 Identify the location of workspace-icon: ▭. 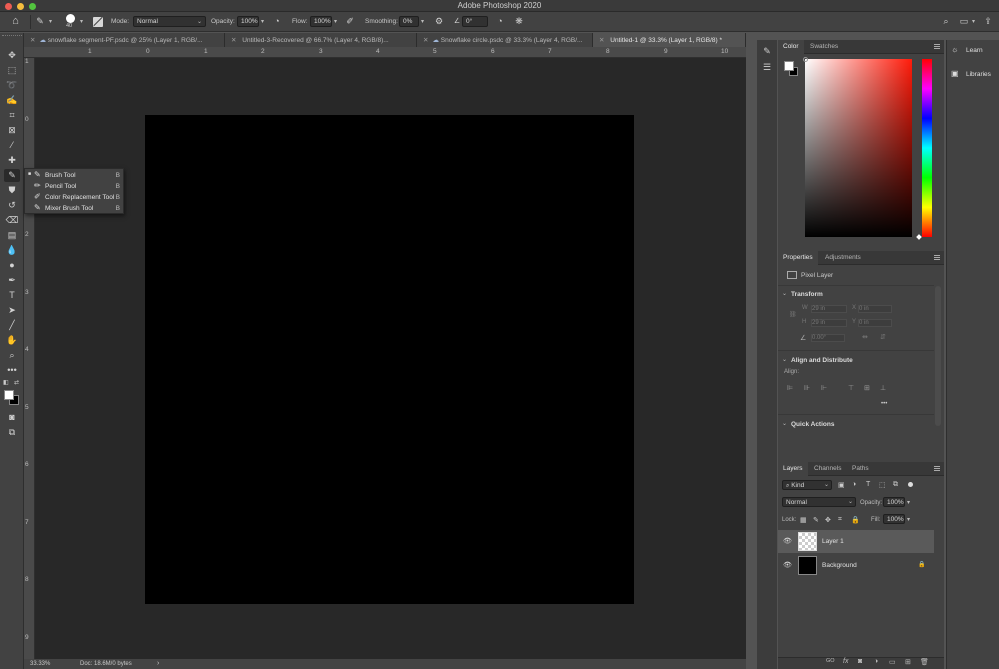
(964, 21).